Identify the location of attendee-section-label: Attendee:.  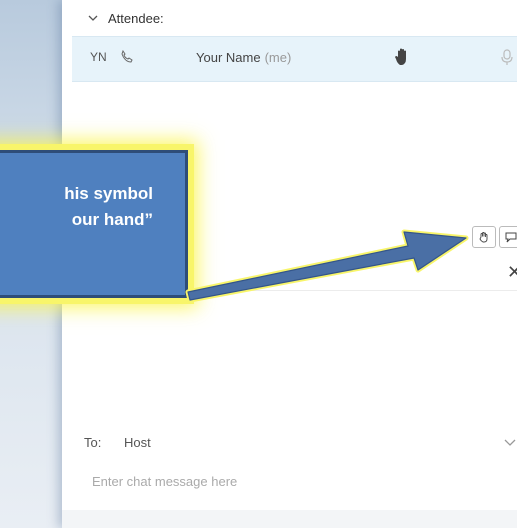
(136, 18).